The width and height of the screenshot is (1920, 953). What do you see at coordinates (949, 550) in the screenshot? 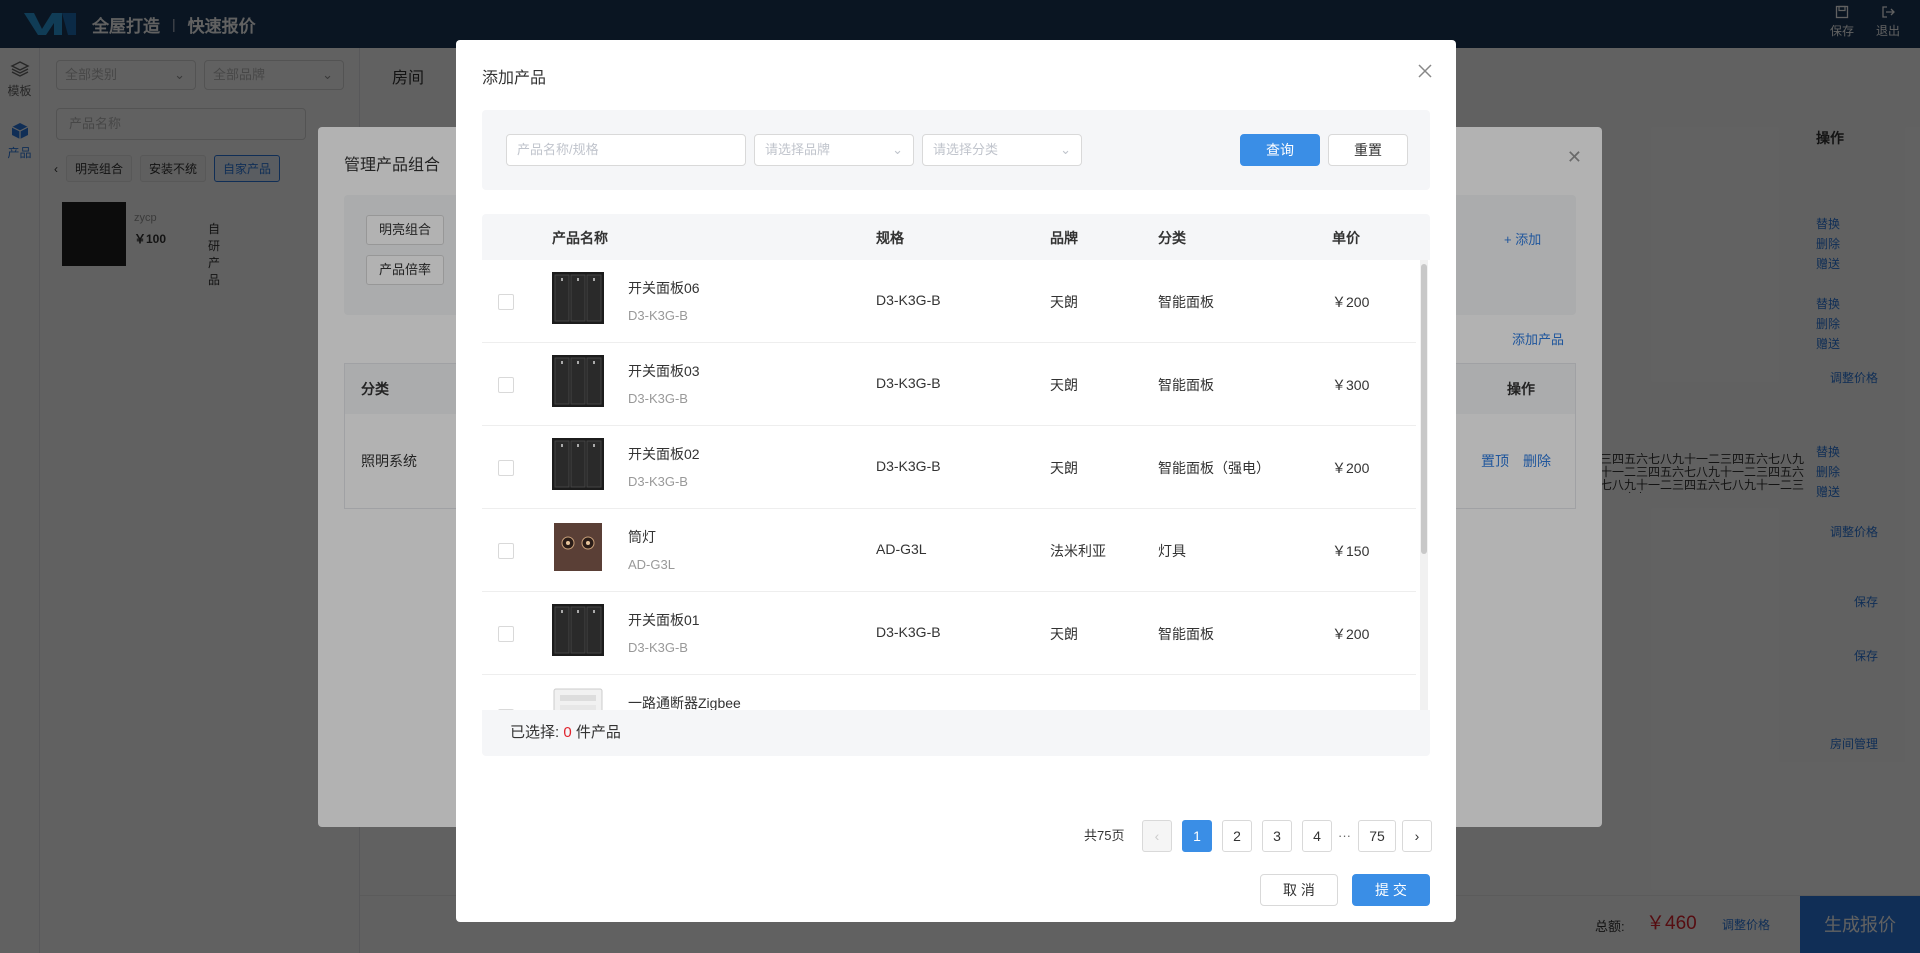
I see `table-row: 筒灯 AD-G3L AD-G3L 法米利亚 灯具 ￥150` at bounding box center [949, 550].